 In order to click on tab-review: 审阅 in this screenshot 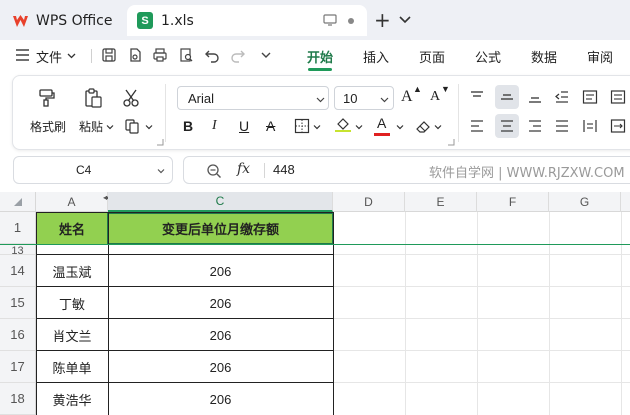, I will do `click(600, 56)`.